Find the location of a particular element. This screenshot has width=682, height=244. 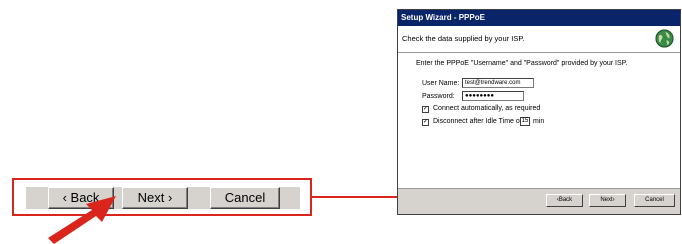

password-field: ●●●●●●●● is located at coordinates (493, 96).